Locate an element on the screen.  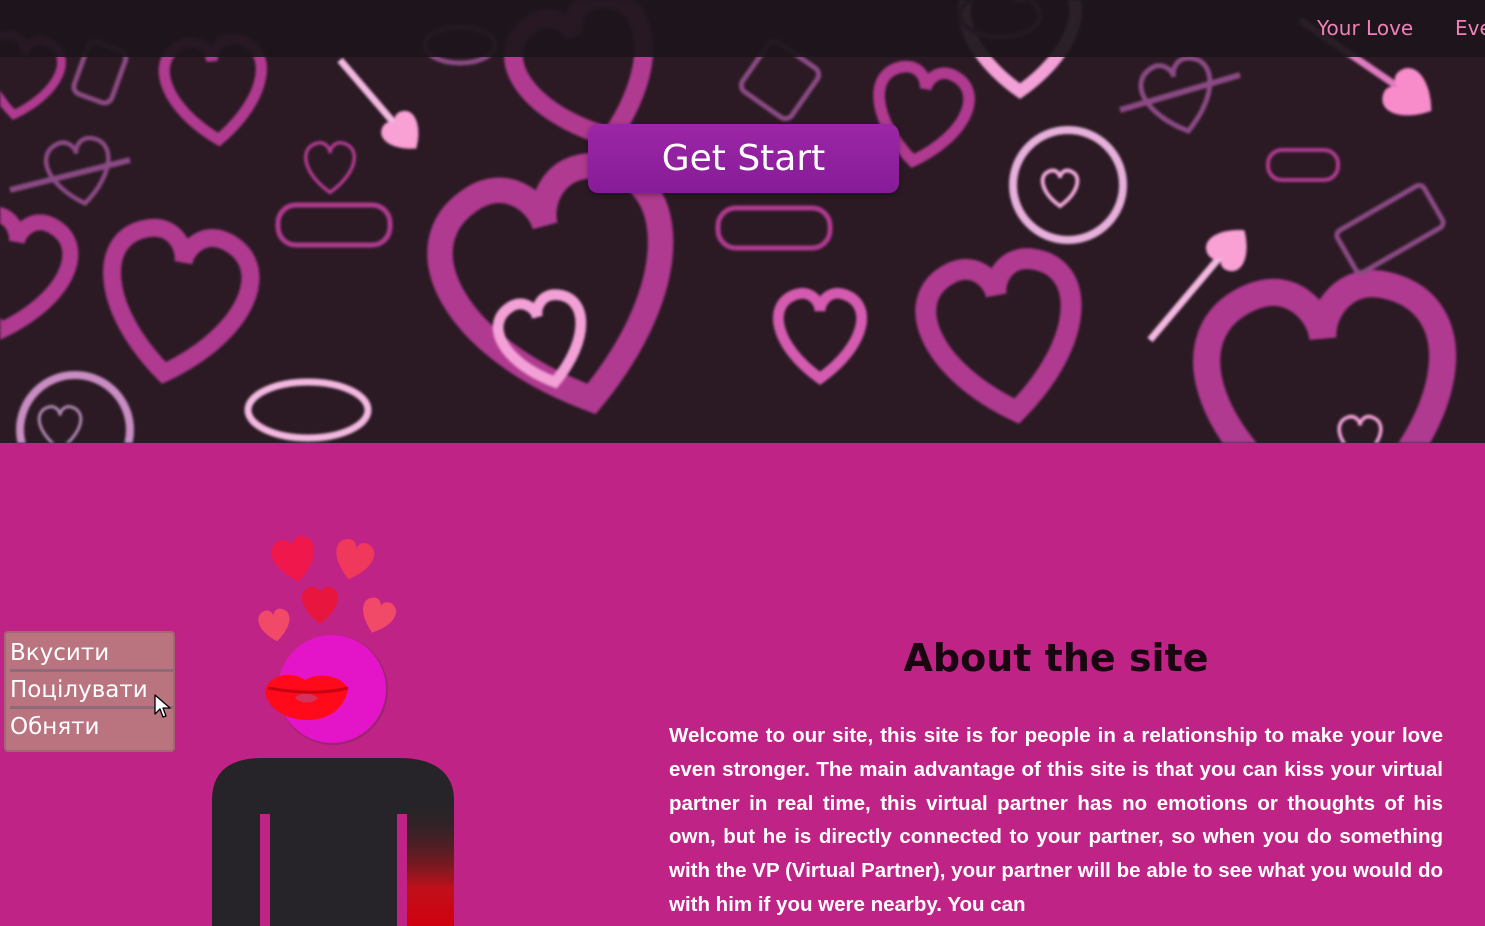
get-start-button: Get Start is located at coordinates (743, 158).